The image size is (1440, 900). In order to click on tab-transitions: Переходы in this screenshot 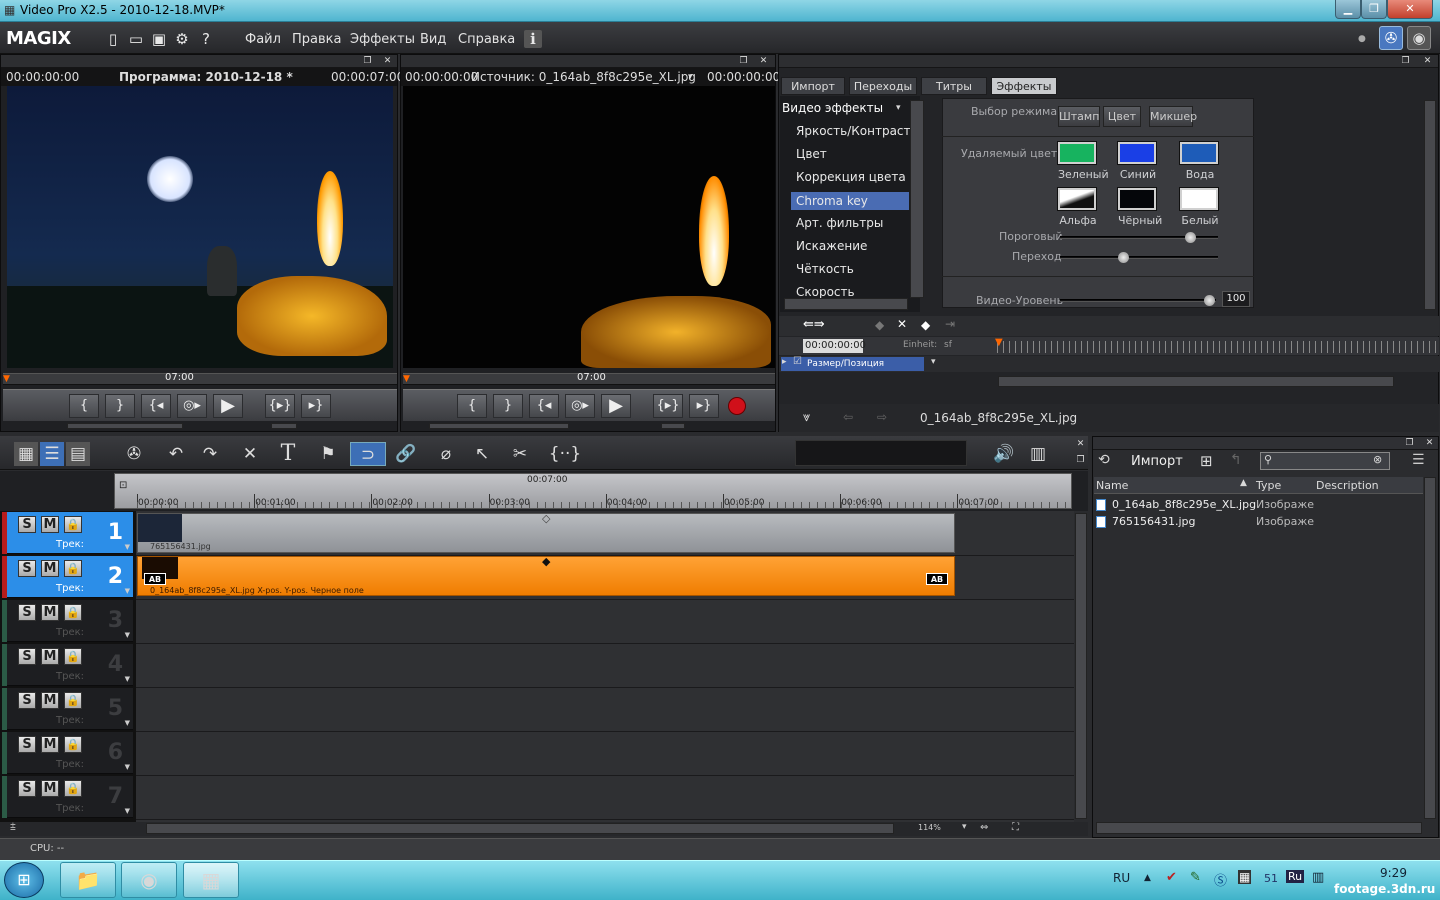, I will do `click(883, 86)`.